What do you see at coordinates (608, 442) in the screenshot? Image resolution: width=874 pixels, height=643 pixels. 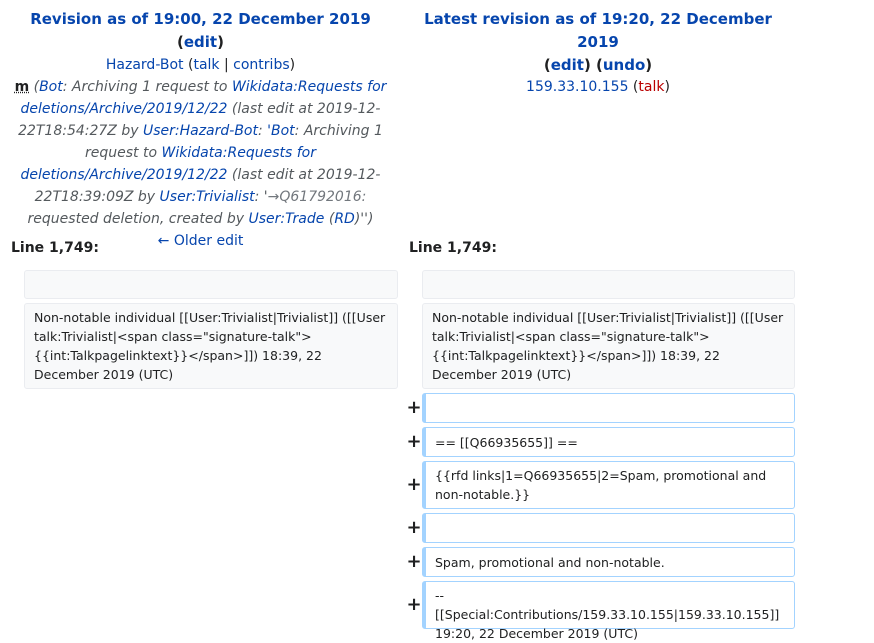 I see `diff-added-line: == [[Q66935655]] ==` at bounding box center [608, 442].